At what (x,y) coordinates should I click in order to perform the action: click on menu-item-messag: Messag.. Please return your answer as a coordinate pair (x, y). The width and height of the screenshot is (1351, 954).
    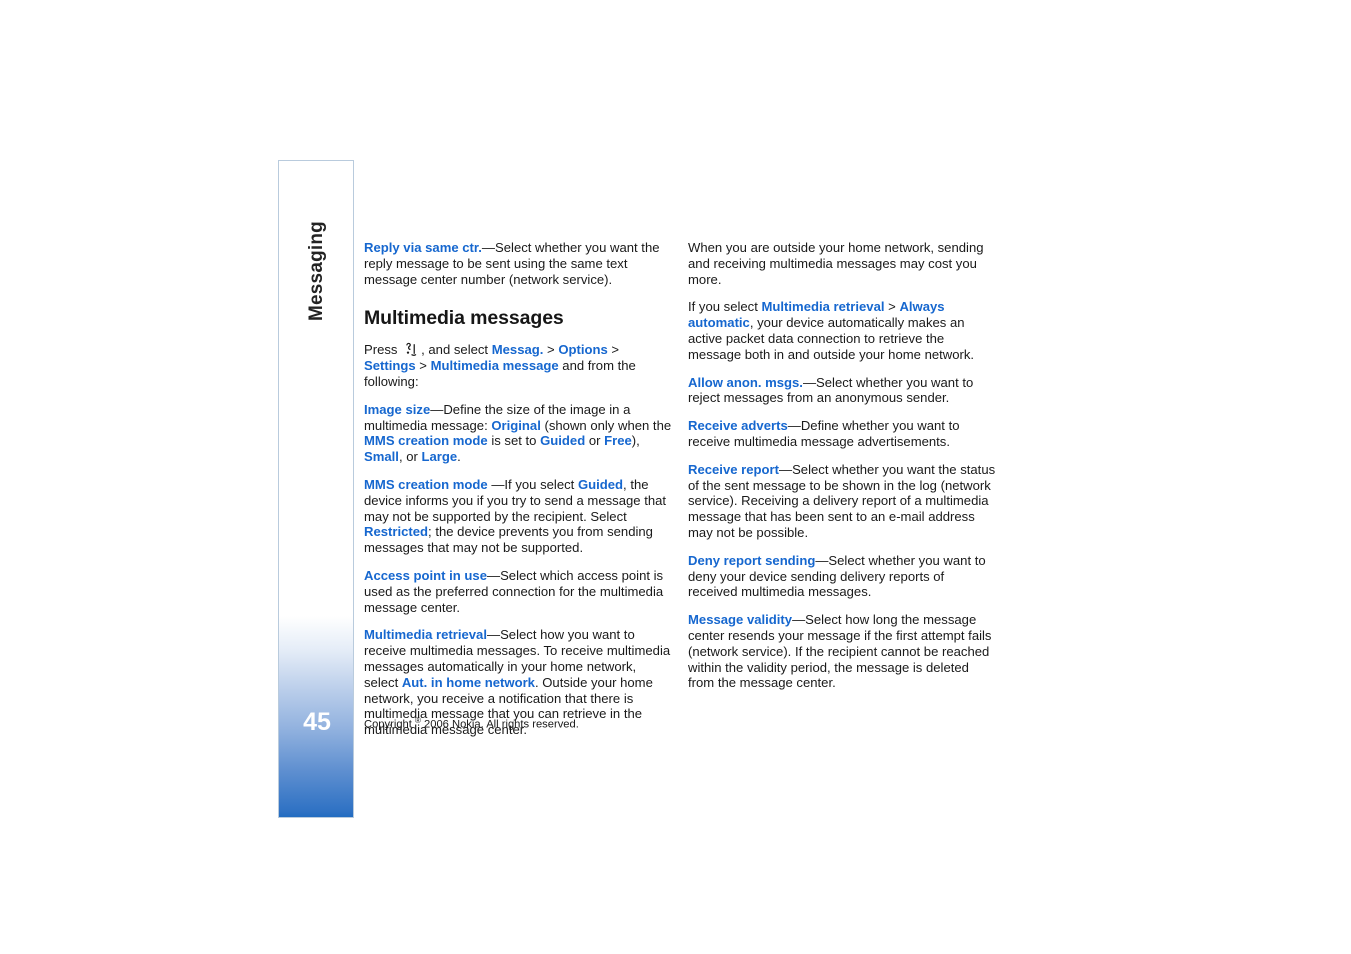
    Looking at the image, I should click on (517, 350).